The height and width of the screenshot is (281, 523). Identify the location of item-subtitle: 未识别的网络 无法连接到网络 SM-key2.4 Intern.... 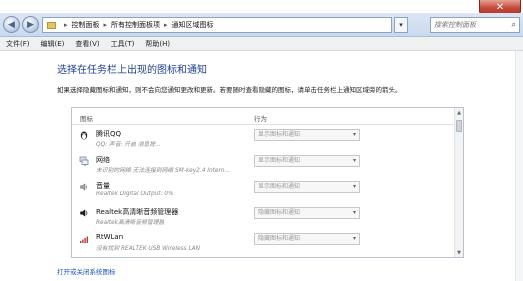
(163, 171).